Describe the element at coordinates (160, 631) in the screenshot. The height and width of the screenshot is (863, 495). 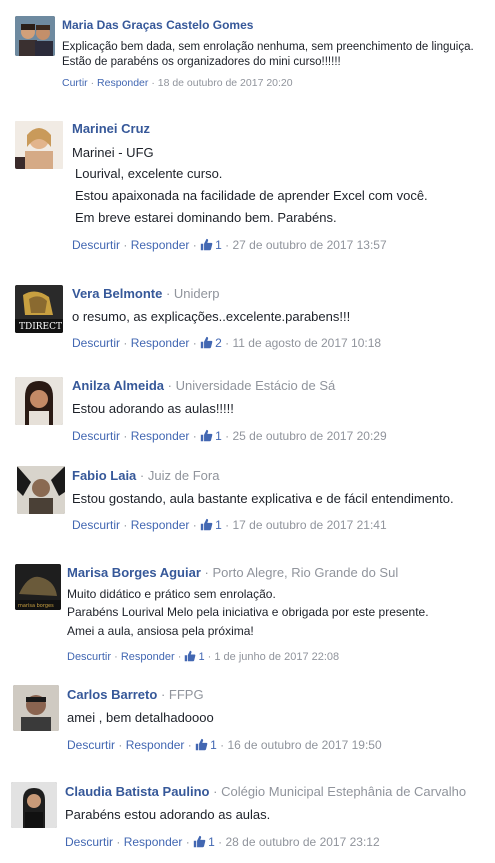
I see `comment-text: Amei a aula, ansiosa pela próxima!` at that location.